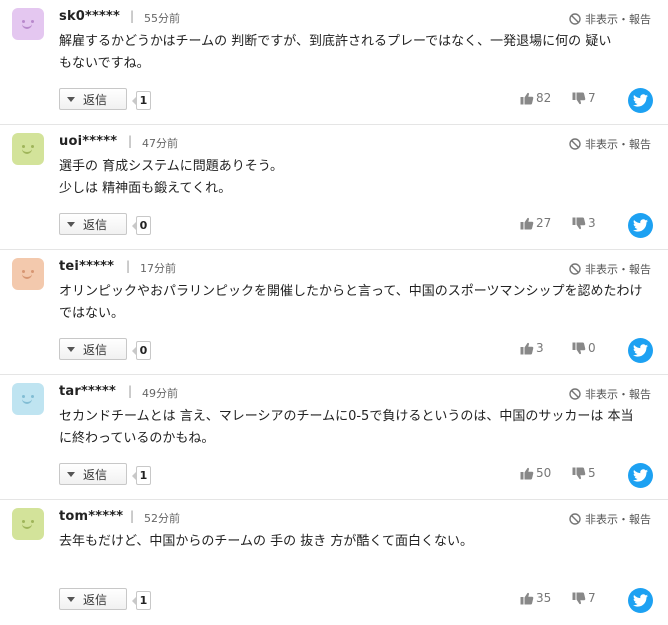 This screenshot has width=668, height=625. Describe the element at coordinates (91, 516) in the screenshot. I see `username: tom*****` at that location.